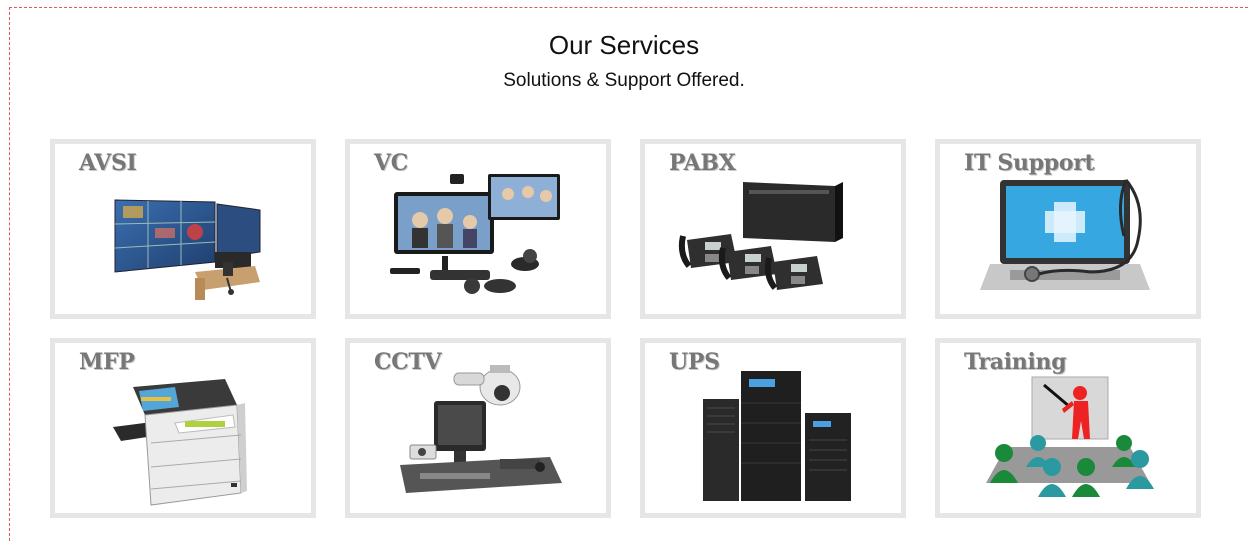 The width and height of the screenshot is (1248, 541). Describe the element at coordinates (391, 163) in the screenshot. I see `service-label: VC` at that location.